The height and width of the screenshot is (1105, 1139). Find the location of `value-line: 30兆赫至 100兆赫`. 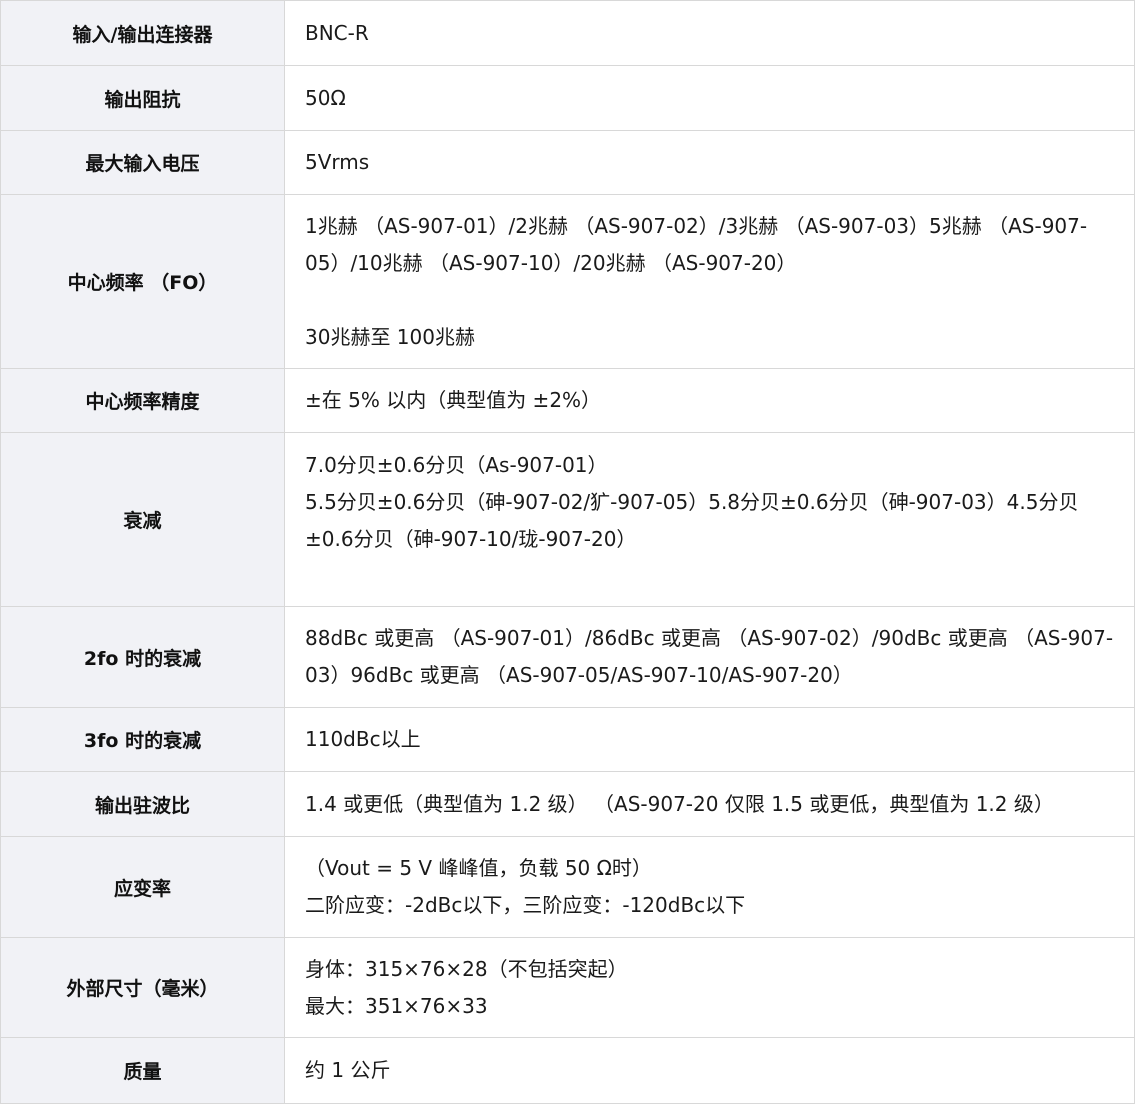

value-line: 30兆赫至 100兆赫 is located at coordinates (390, 336).